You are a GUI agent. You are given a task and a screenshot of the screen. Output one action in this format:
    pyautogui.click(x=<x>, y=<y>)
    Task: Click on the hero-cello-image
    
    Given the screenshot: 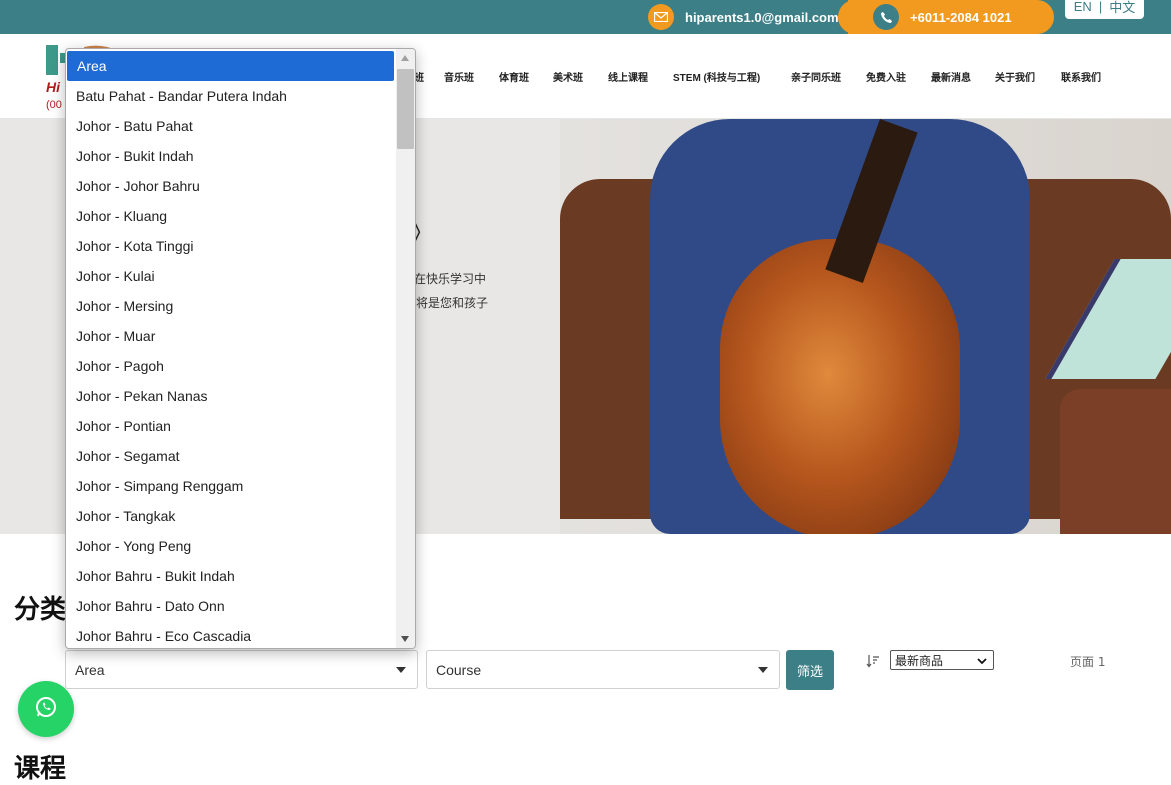 What is the action you would take?
    pyautogui.click(x=840, y=386)
    